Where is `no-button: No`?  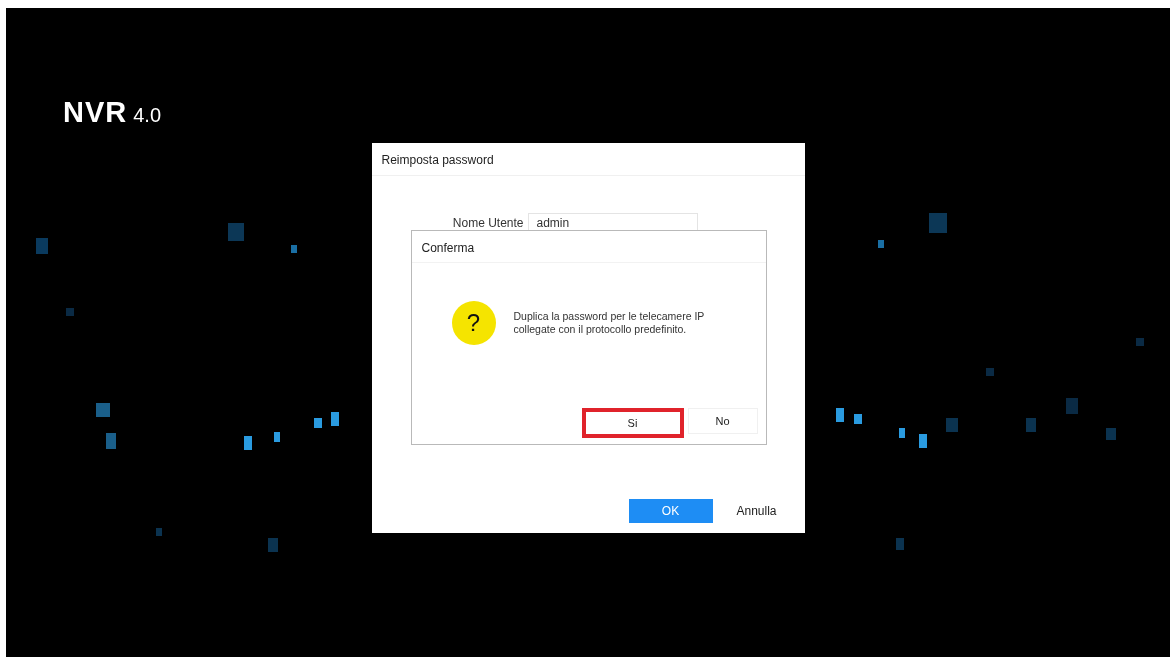 no-button: No is located at coordinates (722, 420).